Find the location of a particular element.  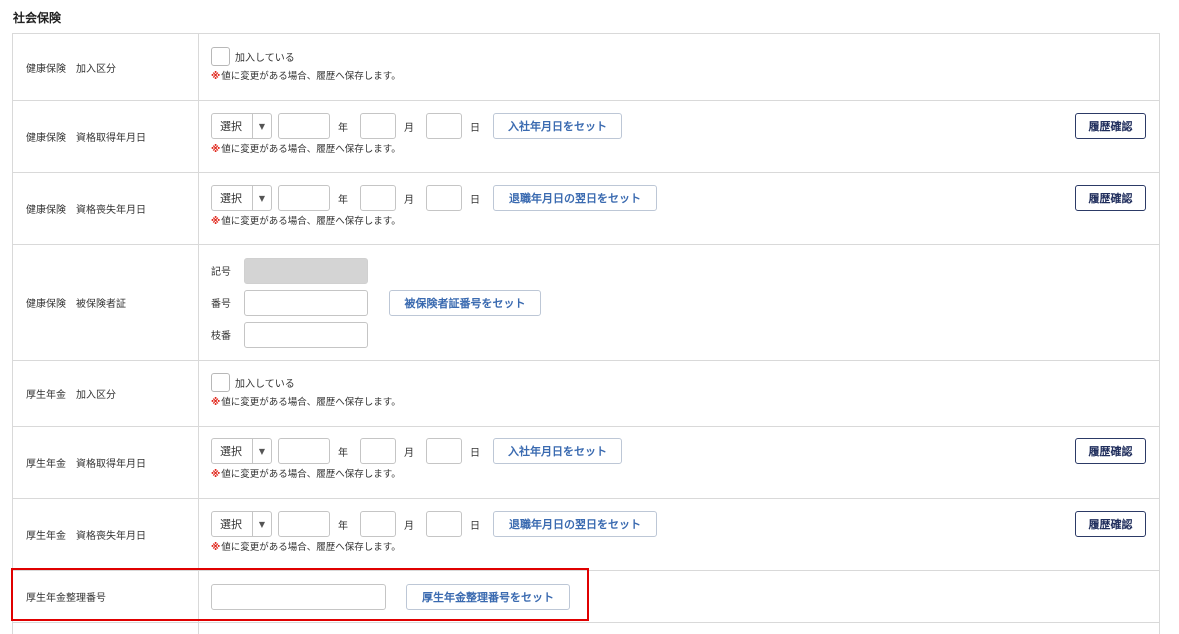

health-insurance-enrolled-checkbox is located at coordinates (220, 56).